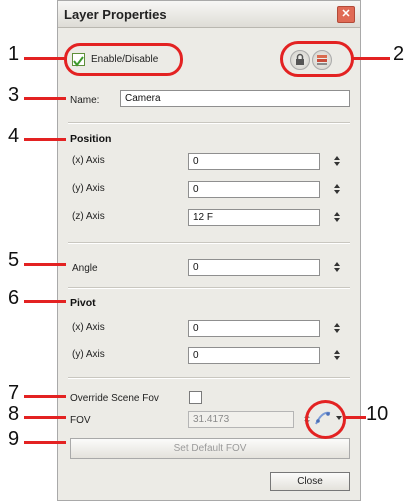 This screenshot has width=420, height=501. I want to click on position-y-label: (y) Axis, so click(88, 188).